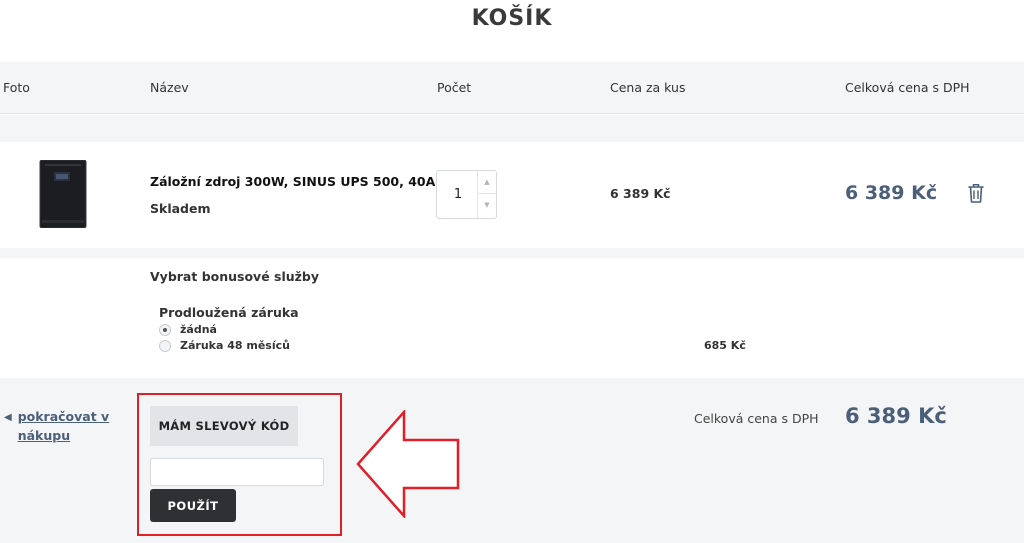 The height and width of the screenshot is (543, 1024). I want to click on grand-total-label: Celková cena s DPH, so click(756, 418).